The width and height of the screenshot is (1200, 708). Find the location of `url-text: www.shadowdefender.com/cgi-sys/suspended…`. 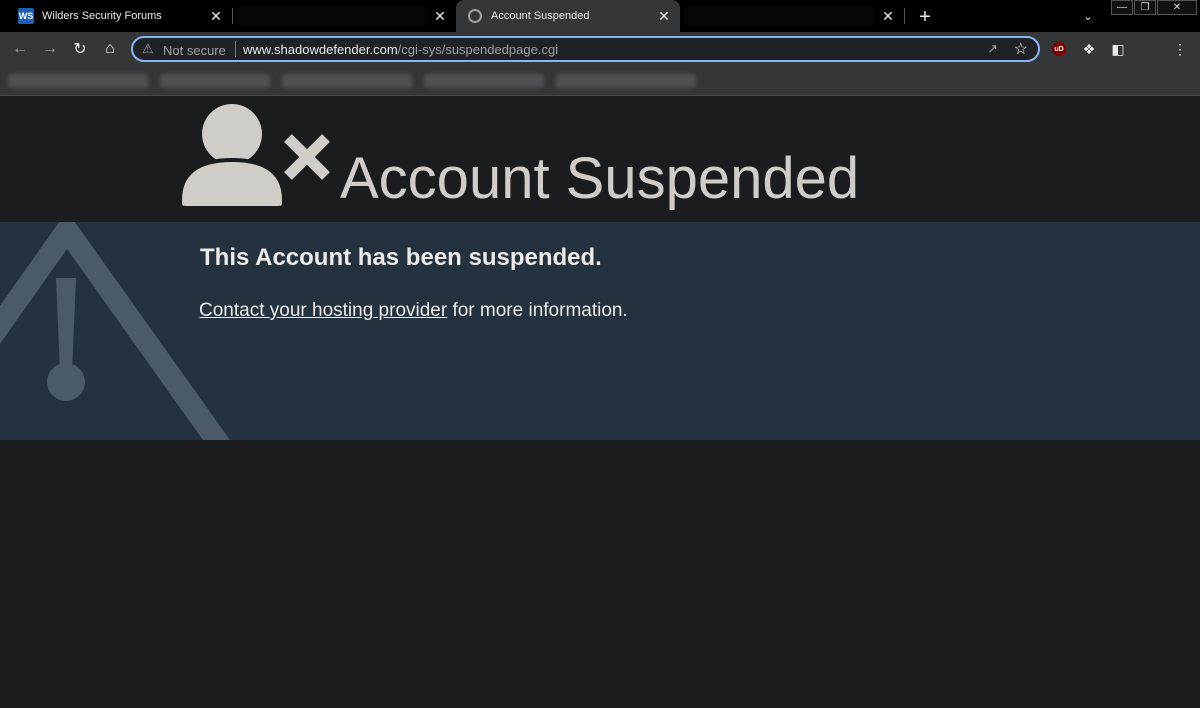

url-text: www.shadowdefender.com/cgi-sys/suspended… is located at coordinates (400, 49).